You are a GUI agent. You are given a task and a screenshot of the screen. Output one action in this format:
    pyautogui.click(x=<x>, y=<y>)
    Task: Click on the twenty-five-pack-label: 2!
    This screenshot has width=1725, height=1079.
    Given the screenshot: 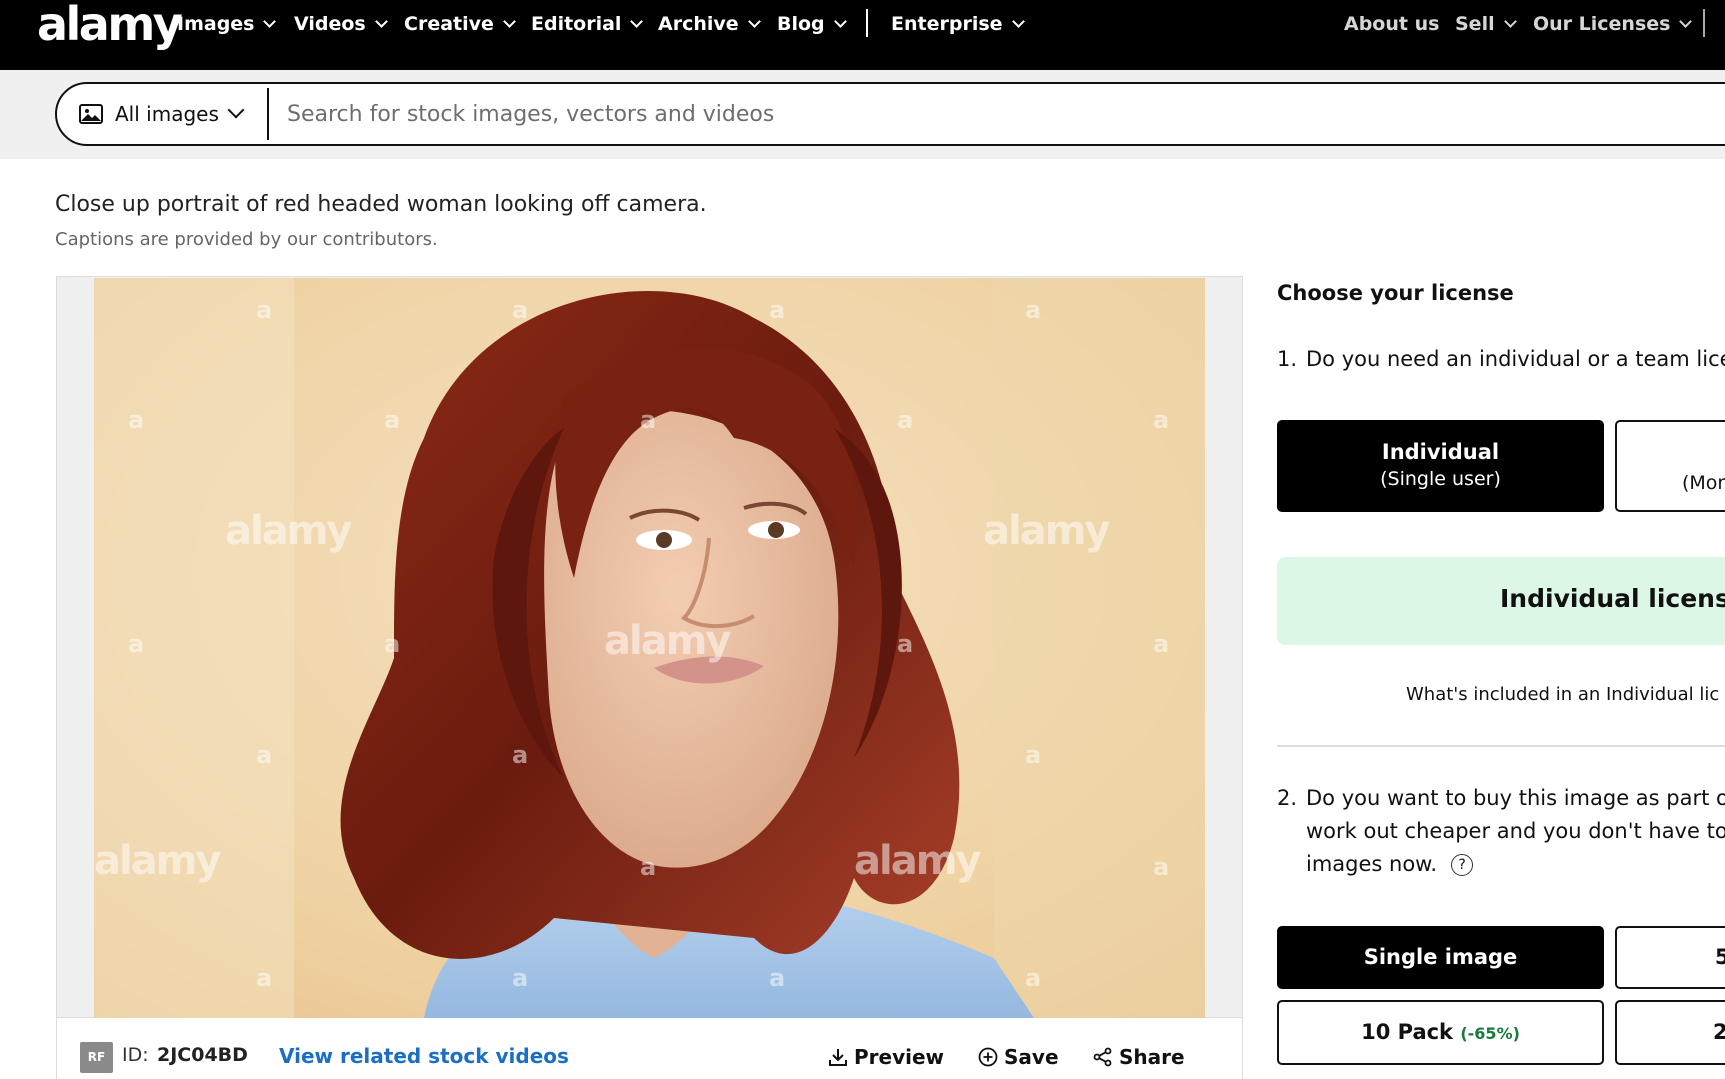 What is the action you would take?
    pyautogui.click(x=1719, y=1032)
    